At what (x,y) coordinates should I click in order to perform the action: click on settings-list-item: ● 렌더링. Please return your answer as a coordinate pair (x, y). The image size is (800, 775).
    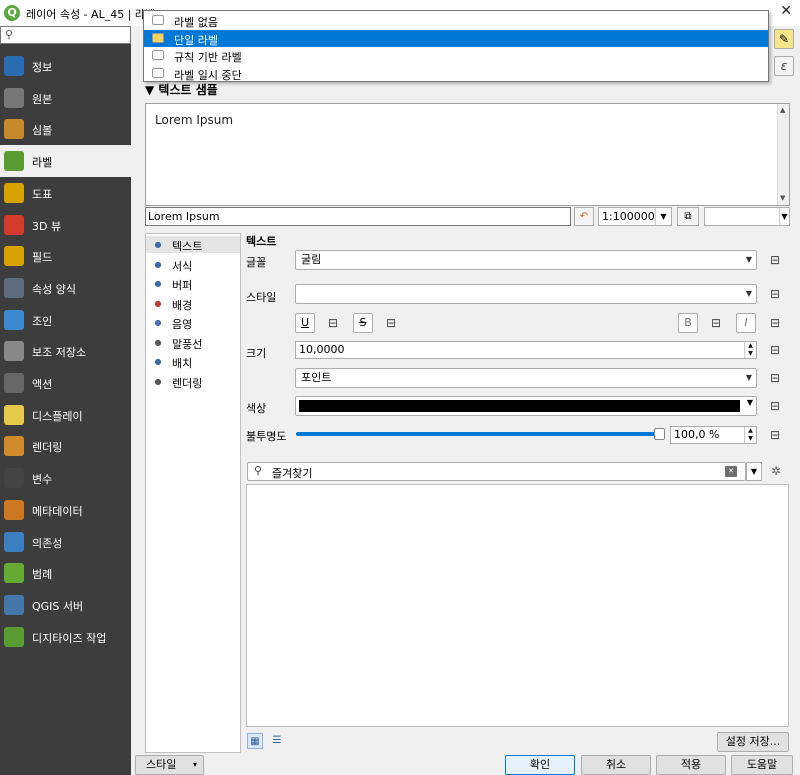
    Looking at the image, I should click on (193, 381).